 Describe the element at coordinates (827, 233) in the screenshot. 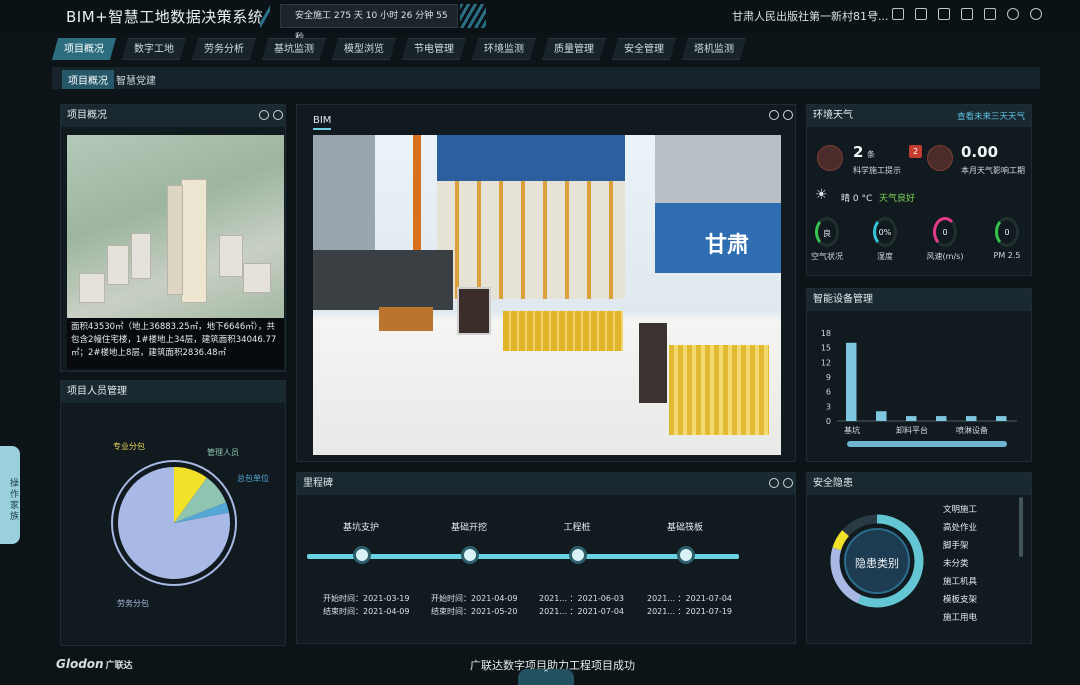

I see `air-value: 良` at that location.